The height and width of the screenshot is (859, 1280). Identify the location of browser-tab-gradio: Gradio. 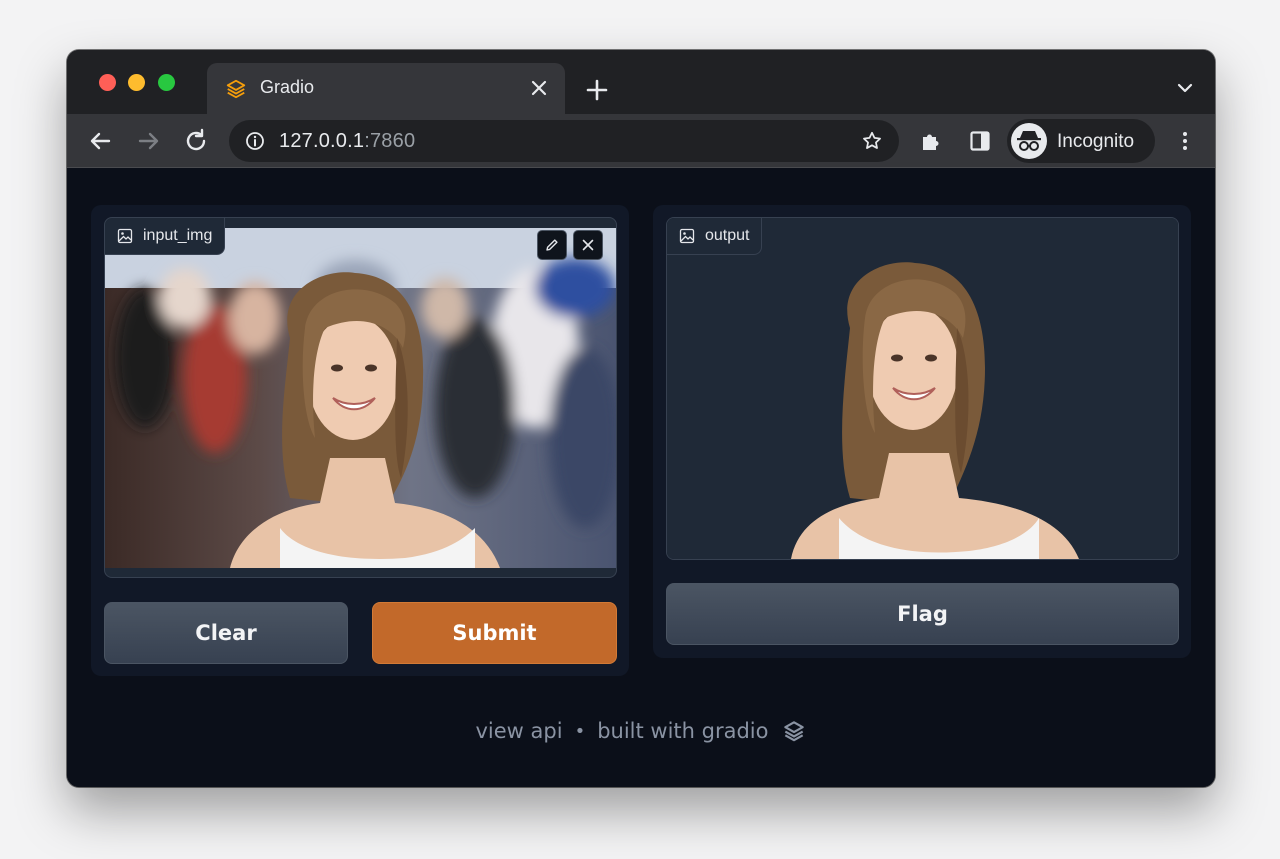
(386, 88).